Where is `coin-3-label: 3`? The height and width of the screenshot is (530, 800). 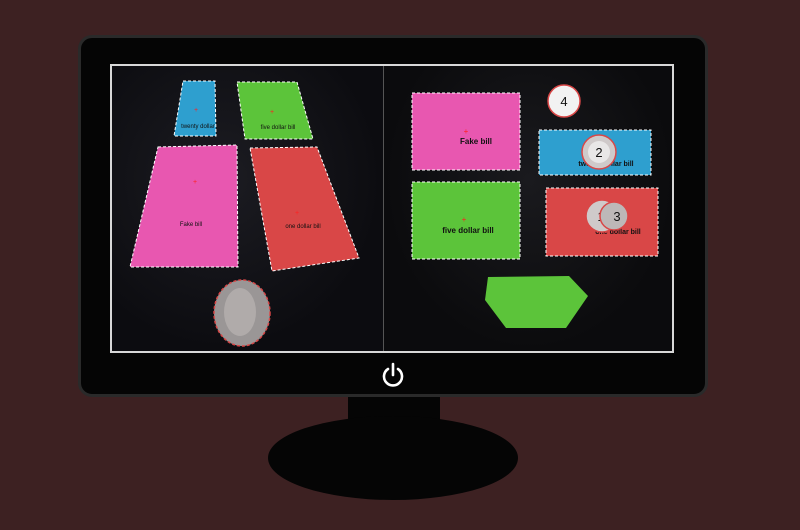 coin-3-label: 3 is located at coordinates (616, 216).